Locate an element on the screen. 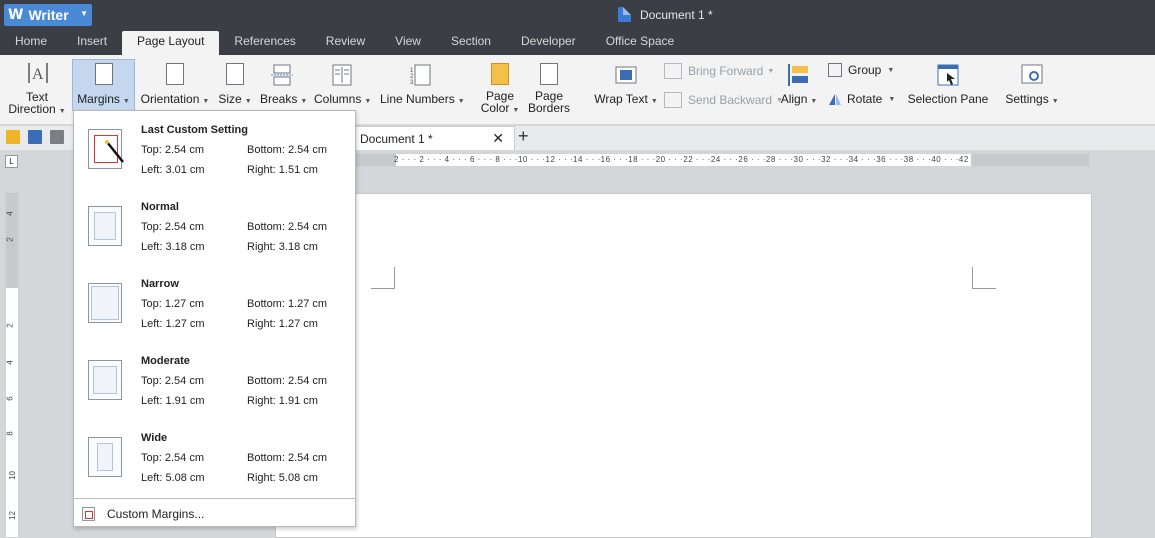 This screenshot has width=1155, height=538. breaks-label: Breaks ▼ is located at coordinates (284, 99).